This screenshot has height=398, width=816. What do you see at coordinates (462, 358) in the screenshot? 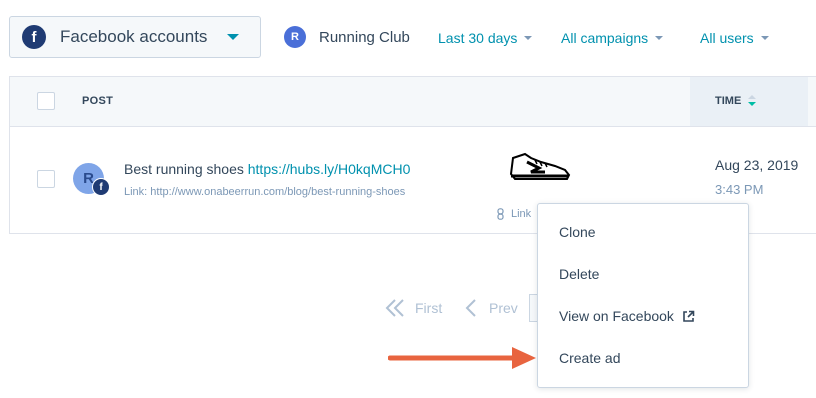
I see `annotation-arrow-icon` at bounding box center [462, 358].